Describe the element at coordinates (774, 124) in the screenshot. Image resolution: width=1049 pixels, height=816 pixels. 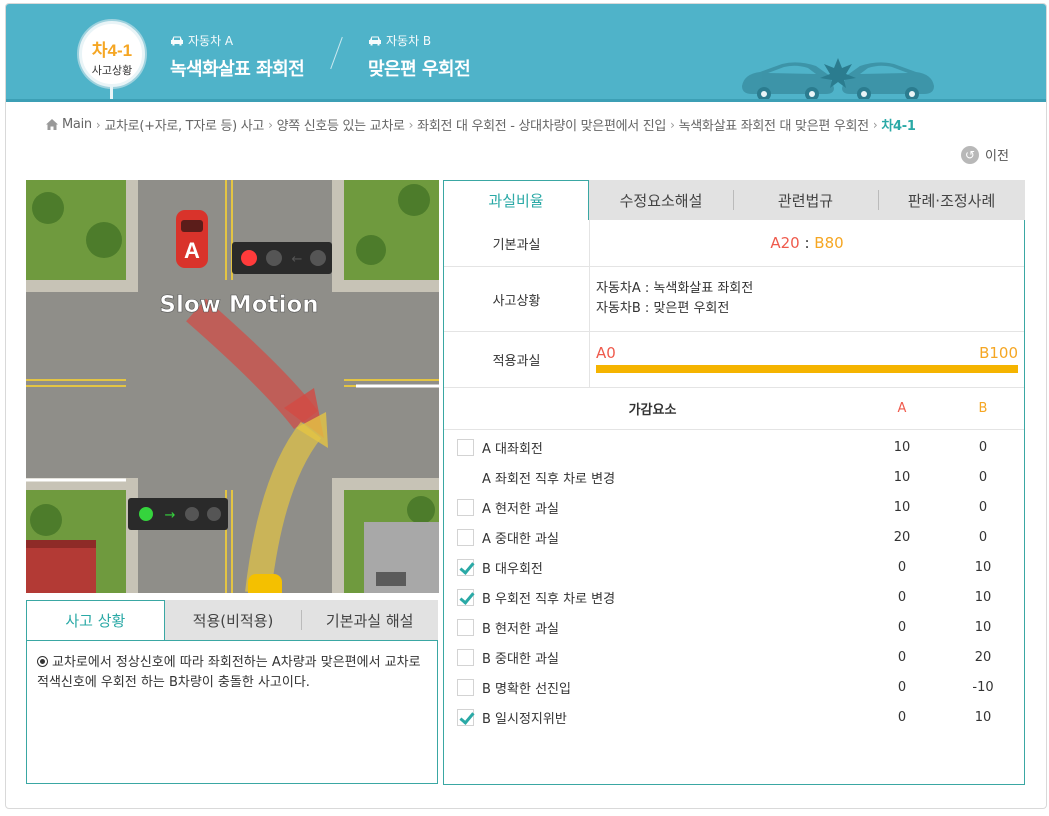
I see `breadcrumb-item: 녹색화살표 좌회전 대 맞은편 우회전` at that location.